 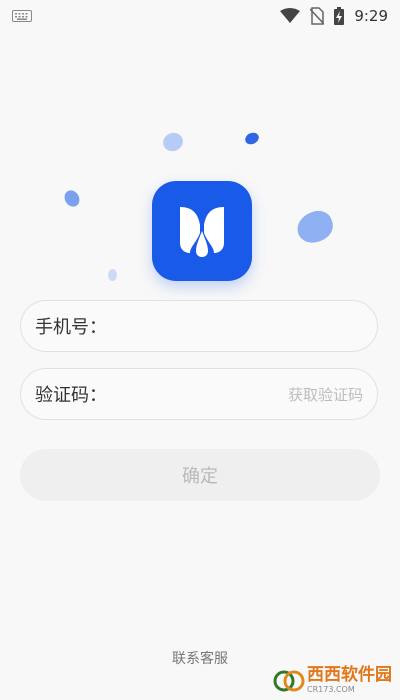 What do you see at coordinates (71, 327) in the screenshot?
I see `phone-label: 手机号：` at bounding box center [71, 327].